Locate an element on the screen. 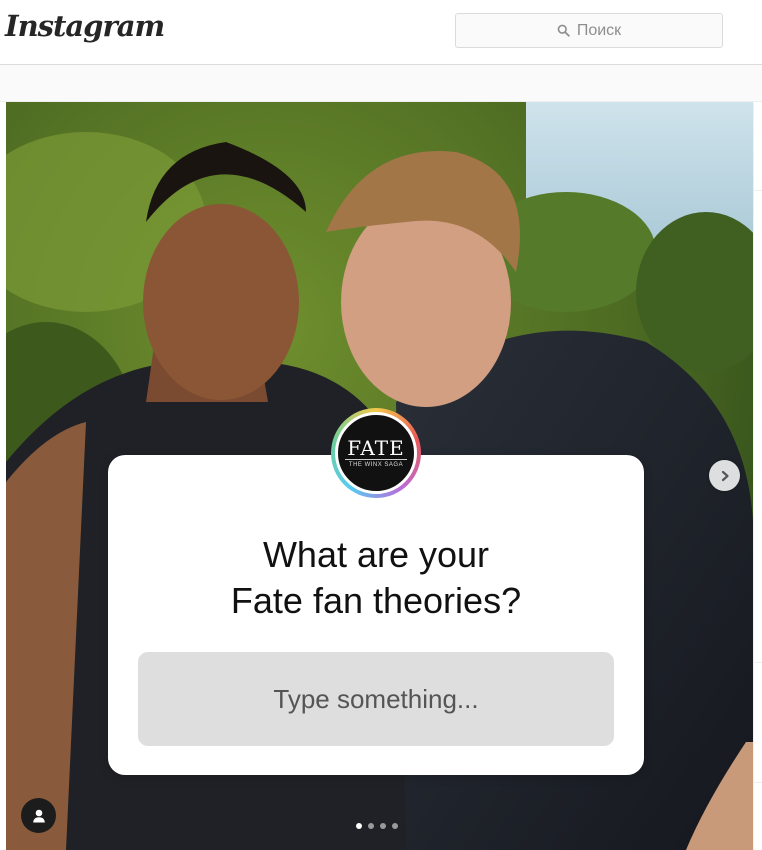 This screenshot has width=762, height=850. sticker-avatar: FATE THE WINX SAGA is located at coordinates (376, 453).